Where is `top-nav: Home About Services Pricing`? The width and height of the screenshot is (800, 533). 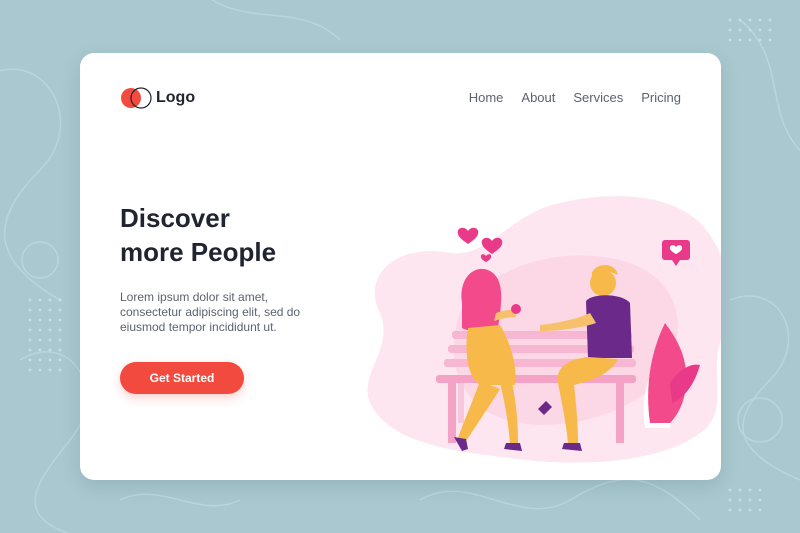 top-nav: Home About Services Pricing is located at coordinates (575, 97).